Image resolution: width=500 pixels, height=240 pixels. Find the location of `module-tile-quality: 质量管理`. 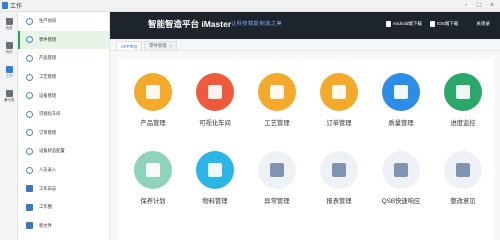

module-tile-quality: 质量管理 is located at coordinates (401, 100).